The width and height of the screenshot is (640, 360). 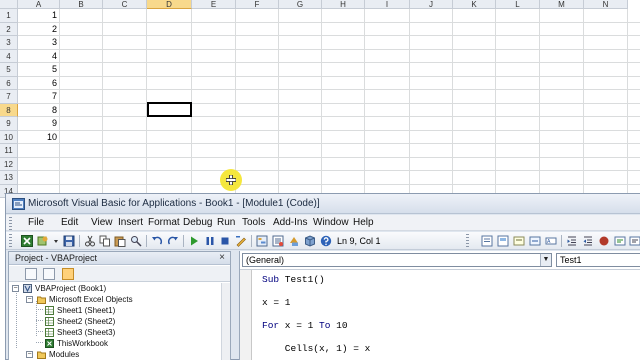 I want to click on toolbar-grip, so click(x=10, y=241).